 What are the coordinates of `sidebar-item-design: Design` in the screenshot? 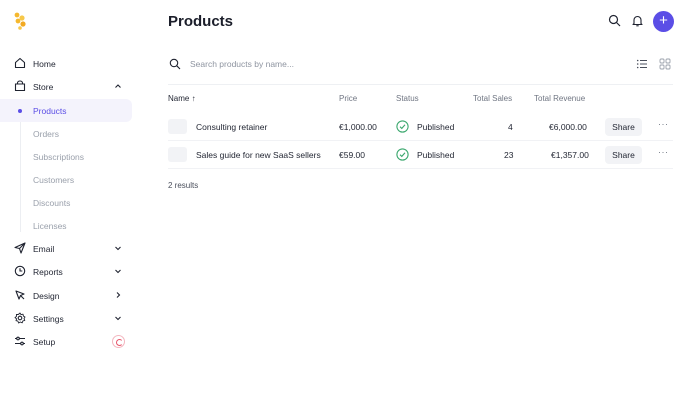 It's located at (66, 295).